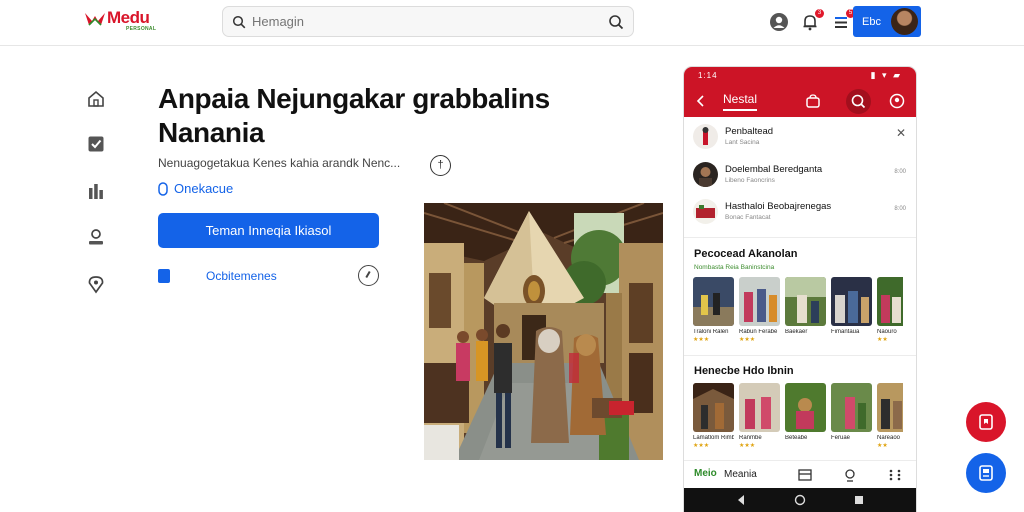 Image resolution: width=1024 pixels, height=512 pixels. I want to click on phone-bottom-nav: Meio Meania, so click(800, 474).